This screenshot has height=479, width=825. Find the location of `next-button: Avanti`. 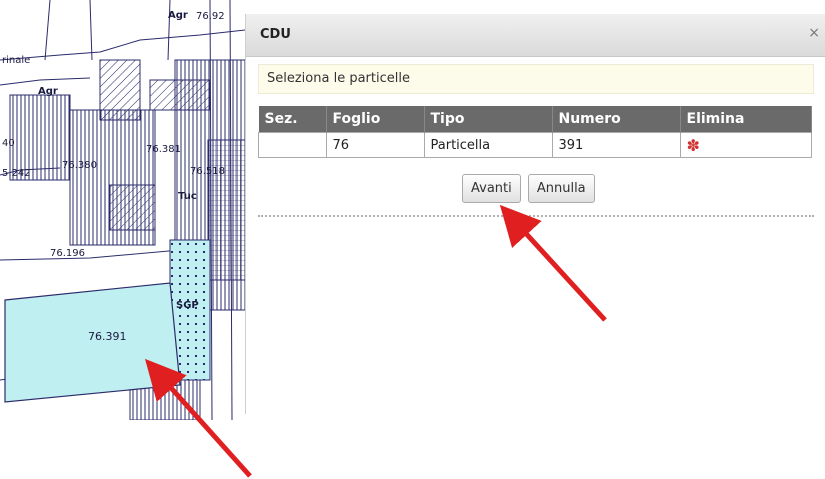

next-button: Avanti is located at coordinates (491, 188).